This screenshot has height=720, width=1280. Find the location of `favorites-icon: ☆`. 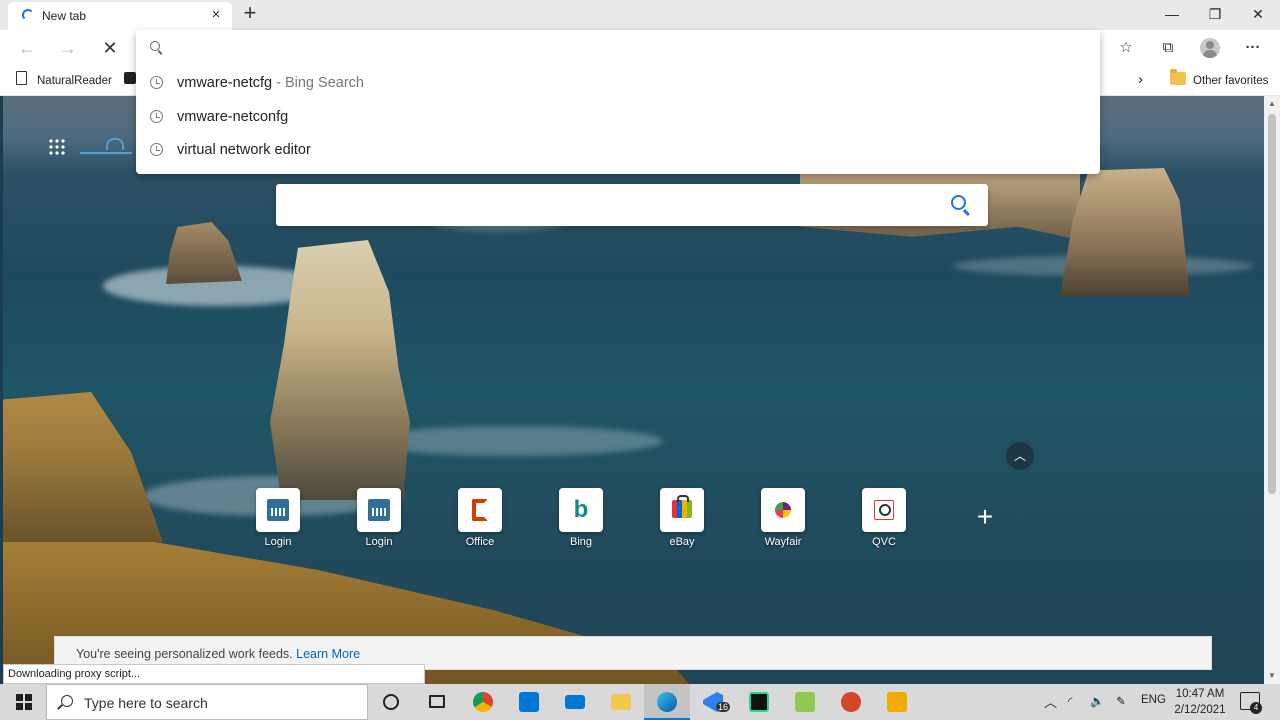

favorites-icon: ☆ is located at coordinates (1126, 48).